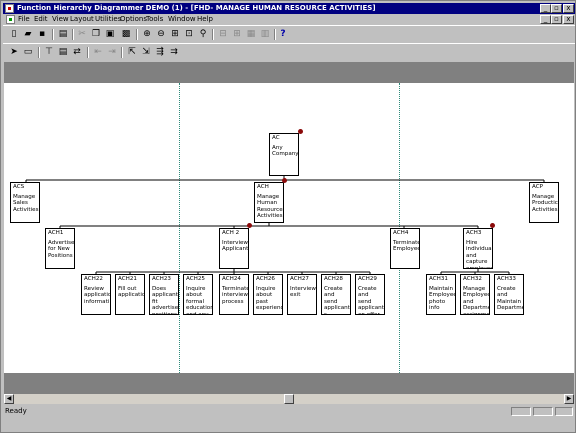 The image size is (576, 433). Describe the element at coordinates (506, 279) in the screenshot. I see `node-id: ACH33` at that location.